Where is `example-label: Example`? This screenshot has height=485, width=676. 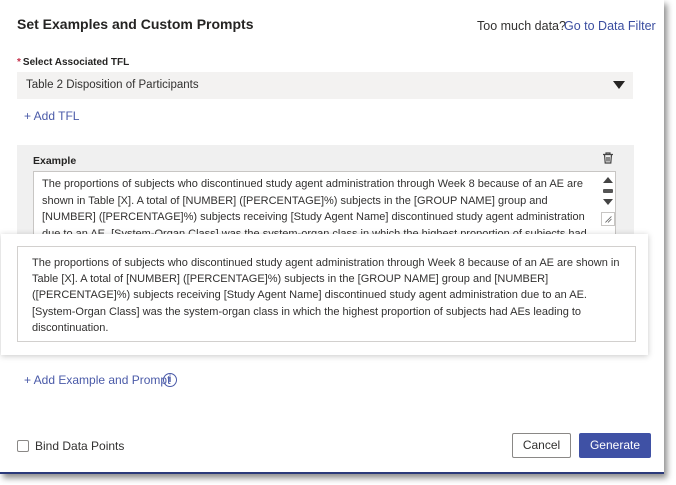
example-label: Example is located at coordinates (55, 161).